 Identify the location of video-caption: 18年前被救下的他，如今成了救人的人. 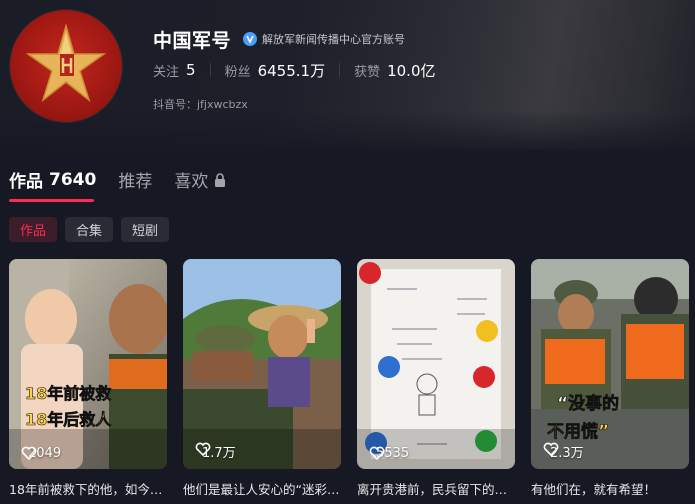
(88, 488).